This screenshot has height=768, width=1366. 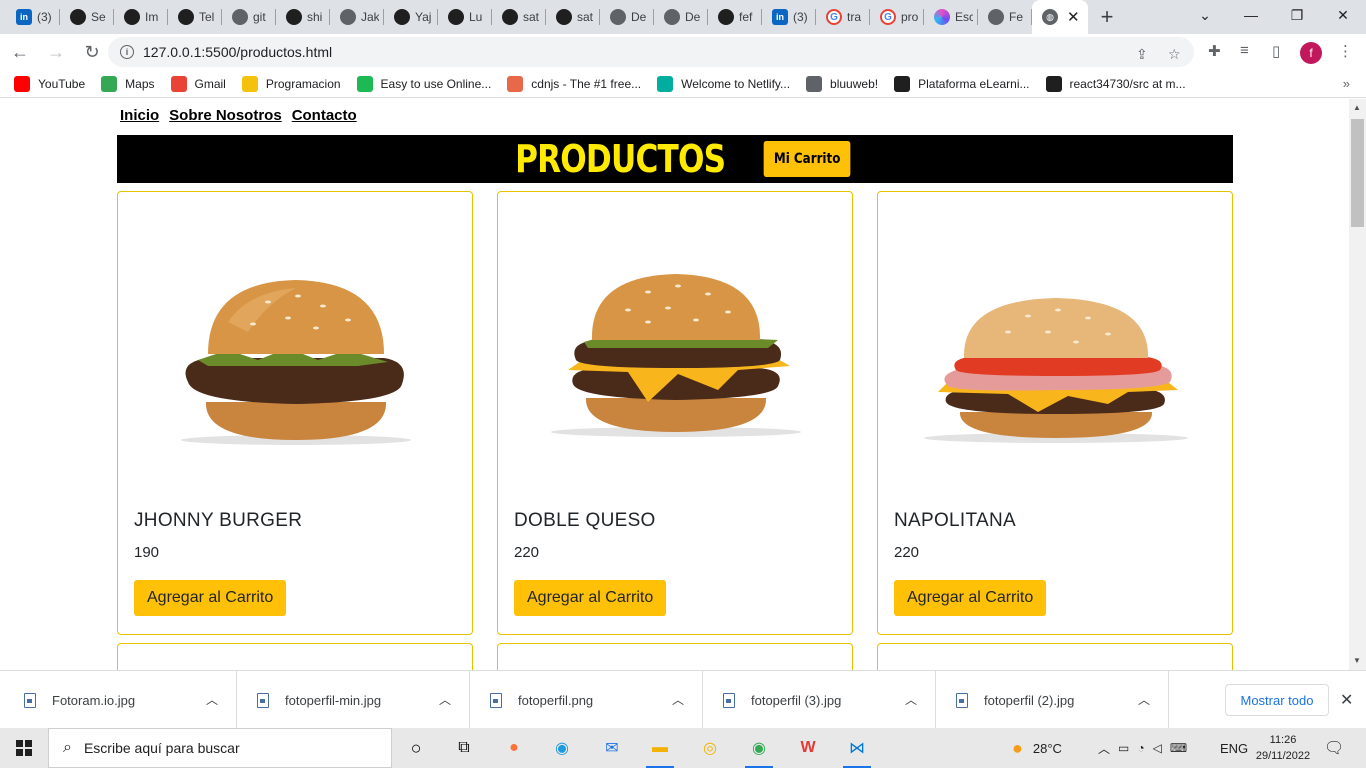 I want to click on page-scrollbar: ▲ ▼, so click(x=1357, y=384).